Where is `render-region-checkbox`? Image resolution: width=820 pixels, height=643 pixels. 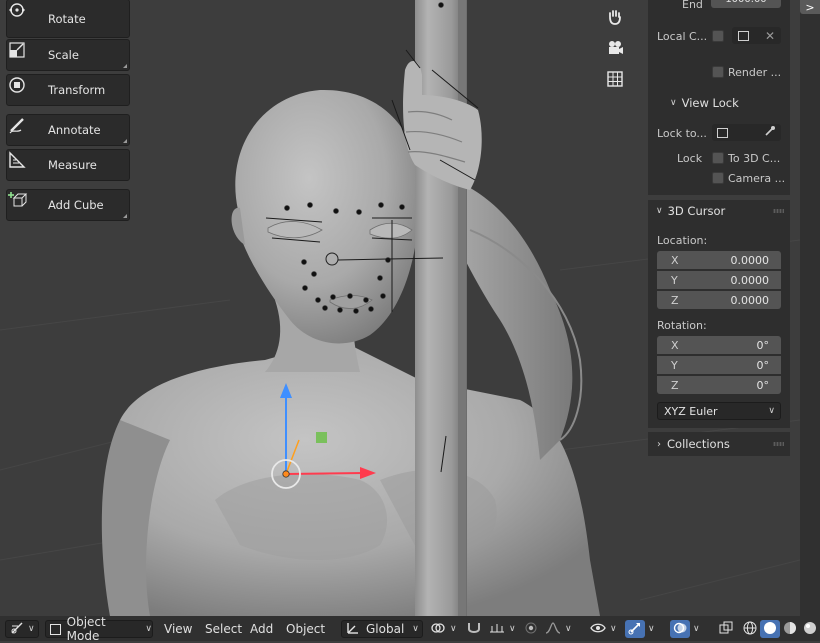
render-region-checkbox is located at coordinates (718, 72).